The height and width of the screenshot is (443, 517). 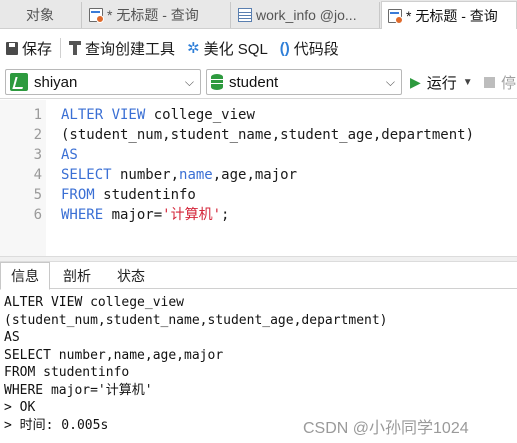 What do you see at coordinates (145, 195) in the screenshot?
I see `sql-token: studentinfo` at bounding box center [145, 195].